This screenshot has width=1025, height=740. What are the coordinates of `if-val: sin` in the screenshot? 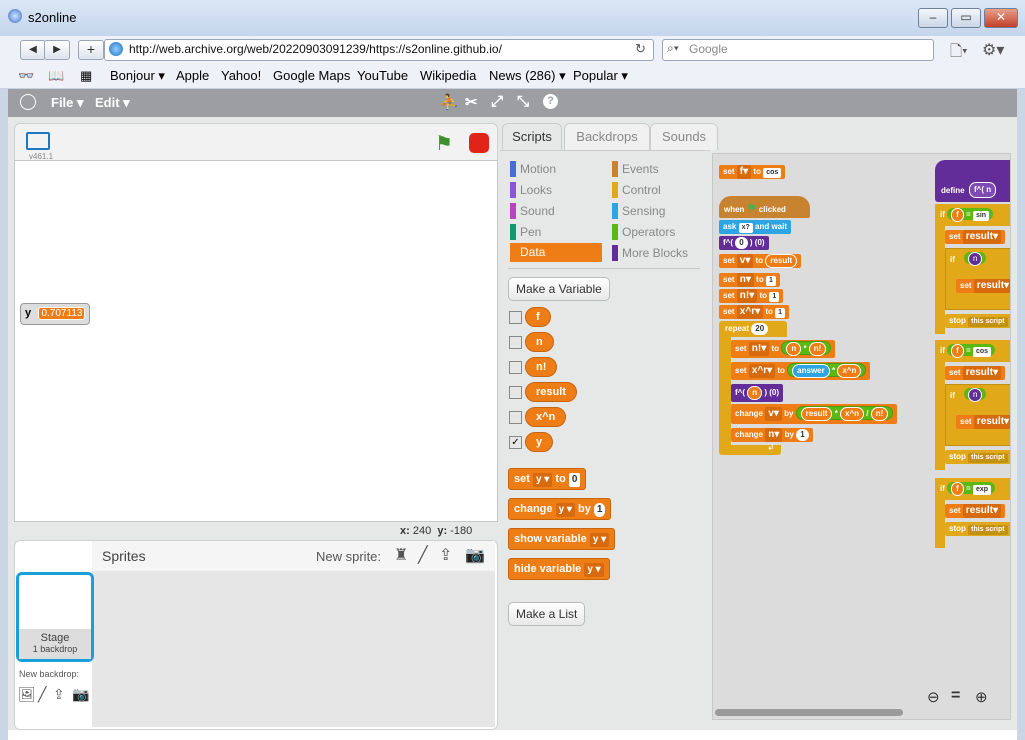 It's located at (981, 216).